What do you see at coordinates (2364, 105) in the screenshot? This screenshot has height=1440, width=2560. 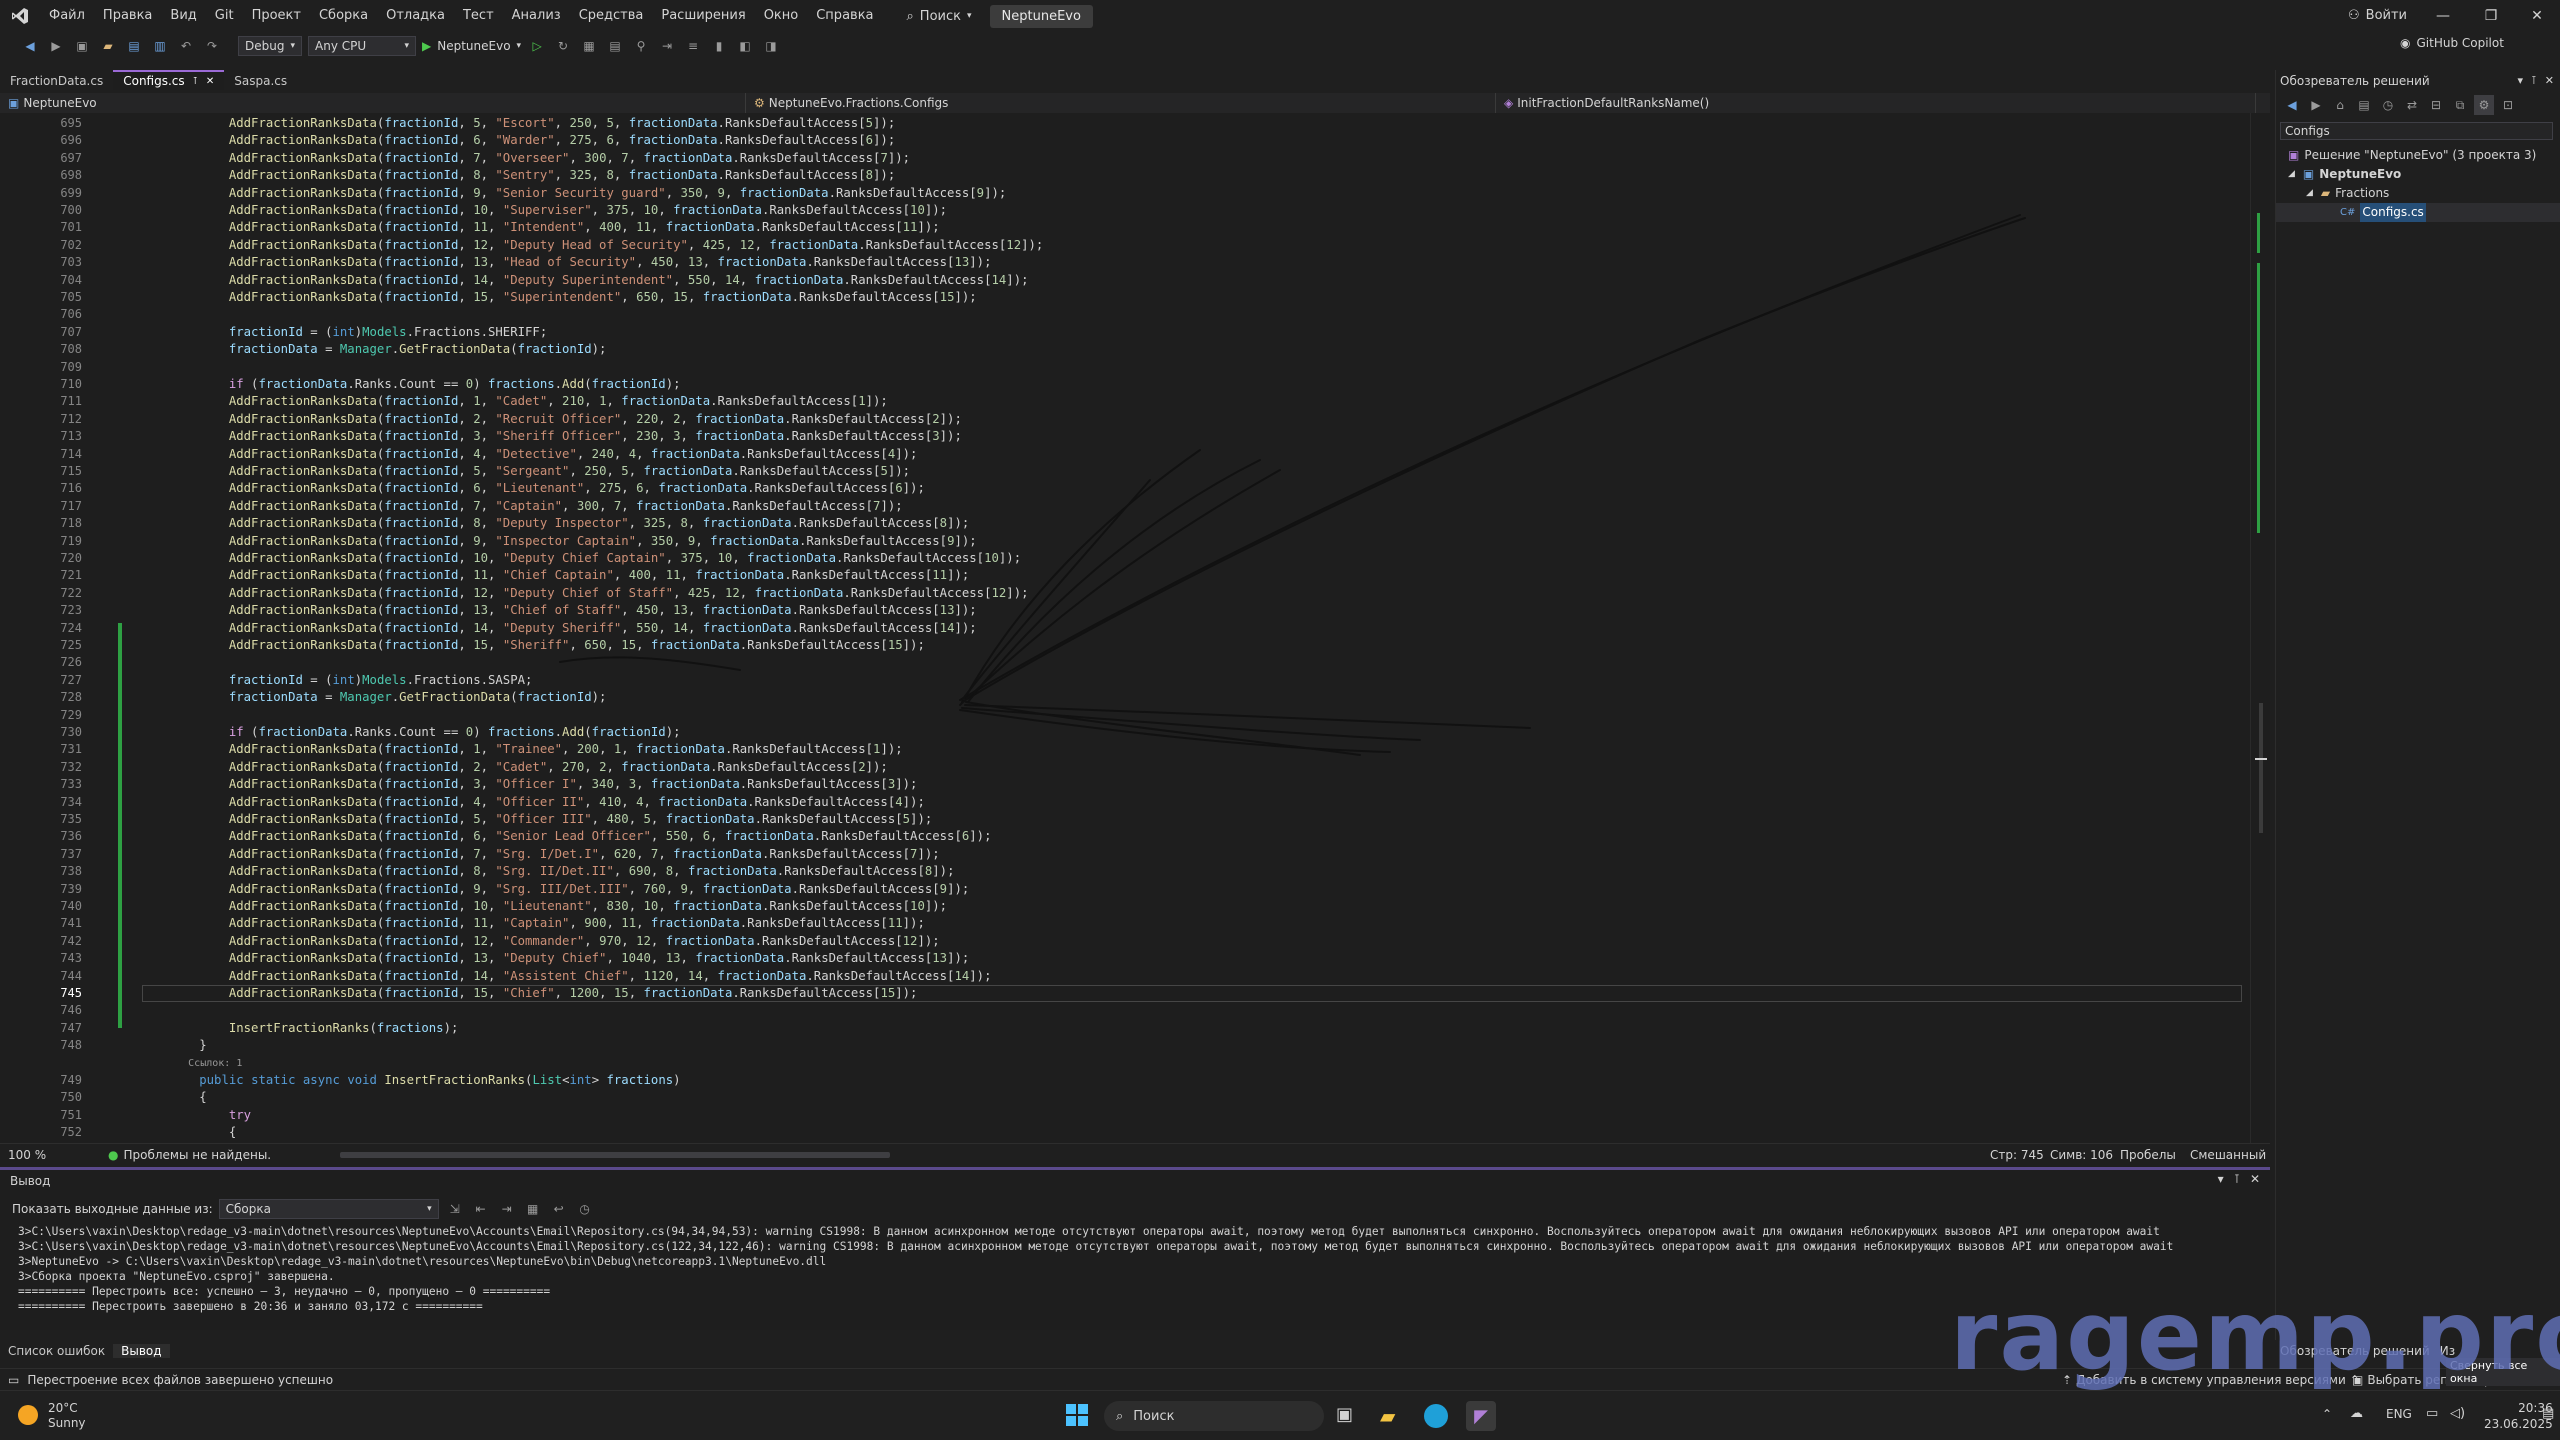 I see `se-switch-views-icon: ▤` at bounding box center [2364, 105].